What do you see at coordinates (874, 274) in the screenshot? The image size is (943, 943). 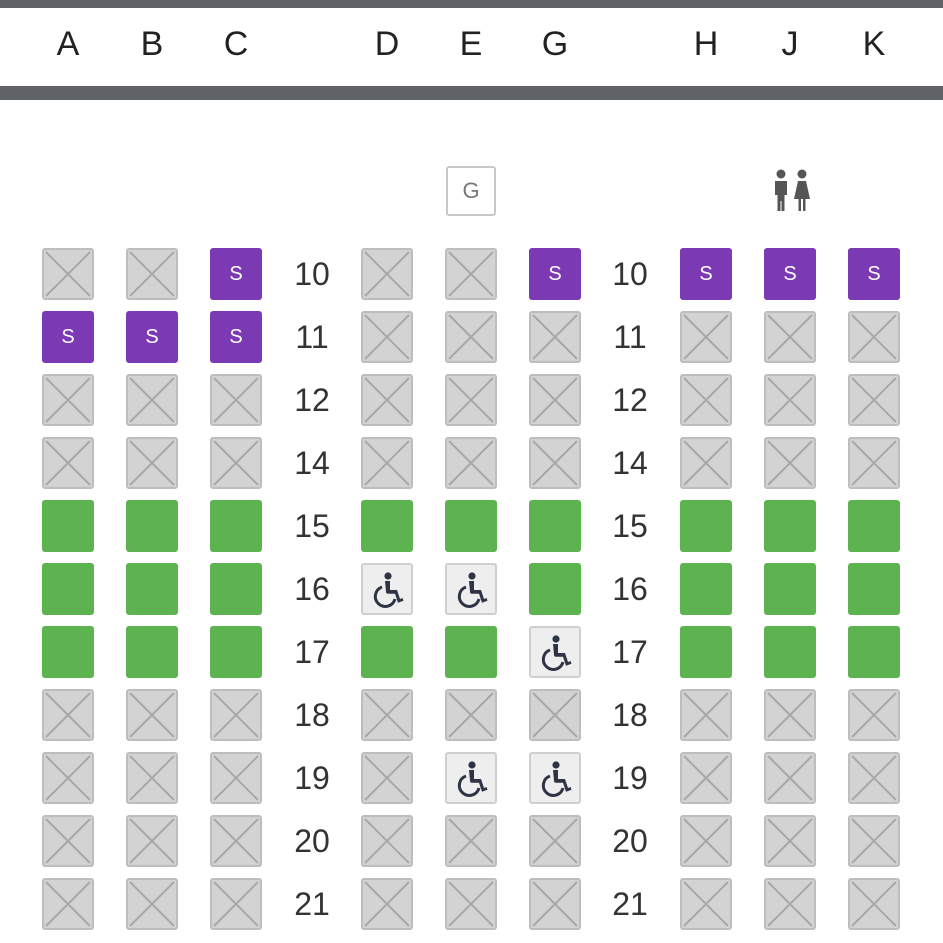 I see `seat-10K: S` at bounding box center [874, 274].